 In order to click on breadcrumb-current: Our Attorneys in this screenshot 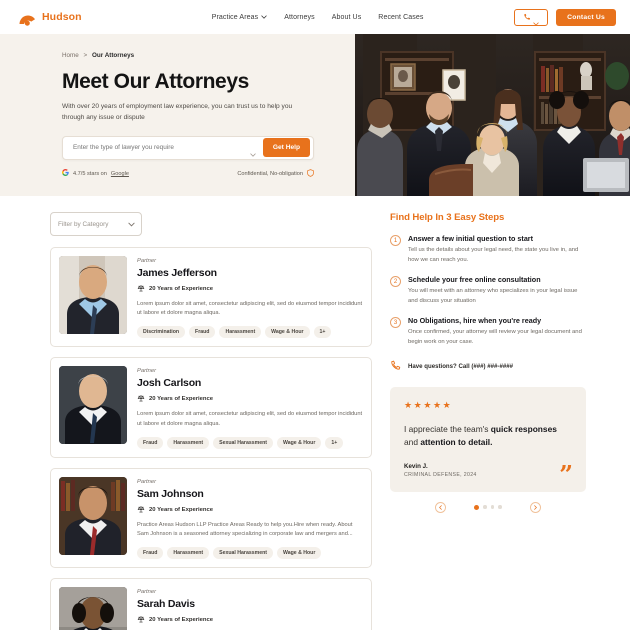, I will do `click(113, 55)`.